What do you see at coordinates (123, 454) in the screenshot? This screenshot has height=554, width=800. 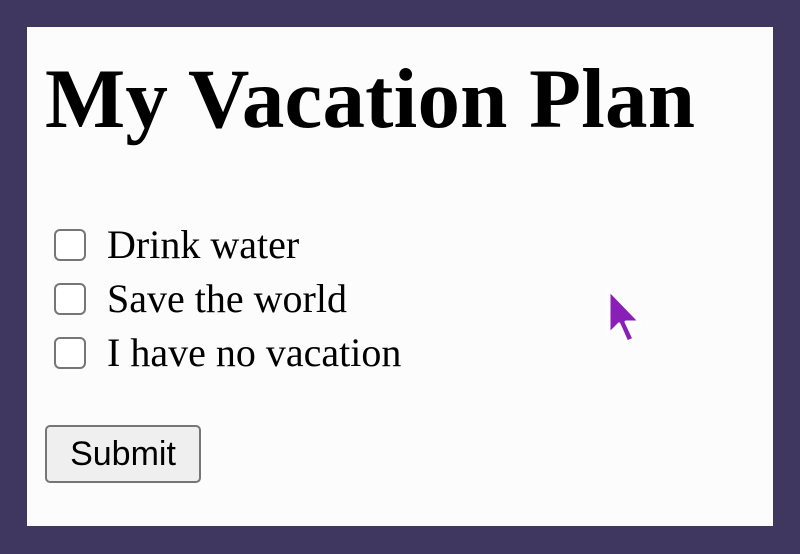 I see `submit-button: Submit` at bounding box center [123, 454].